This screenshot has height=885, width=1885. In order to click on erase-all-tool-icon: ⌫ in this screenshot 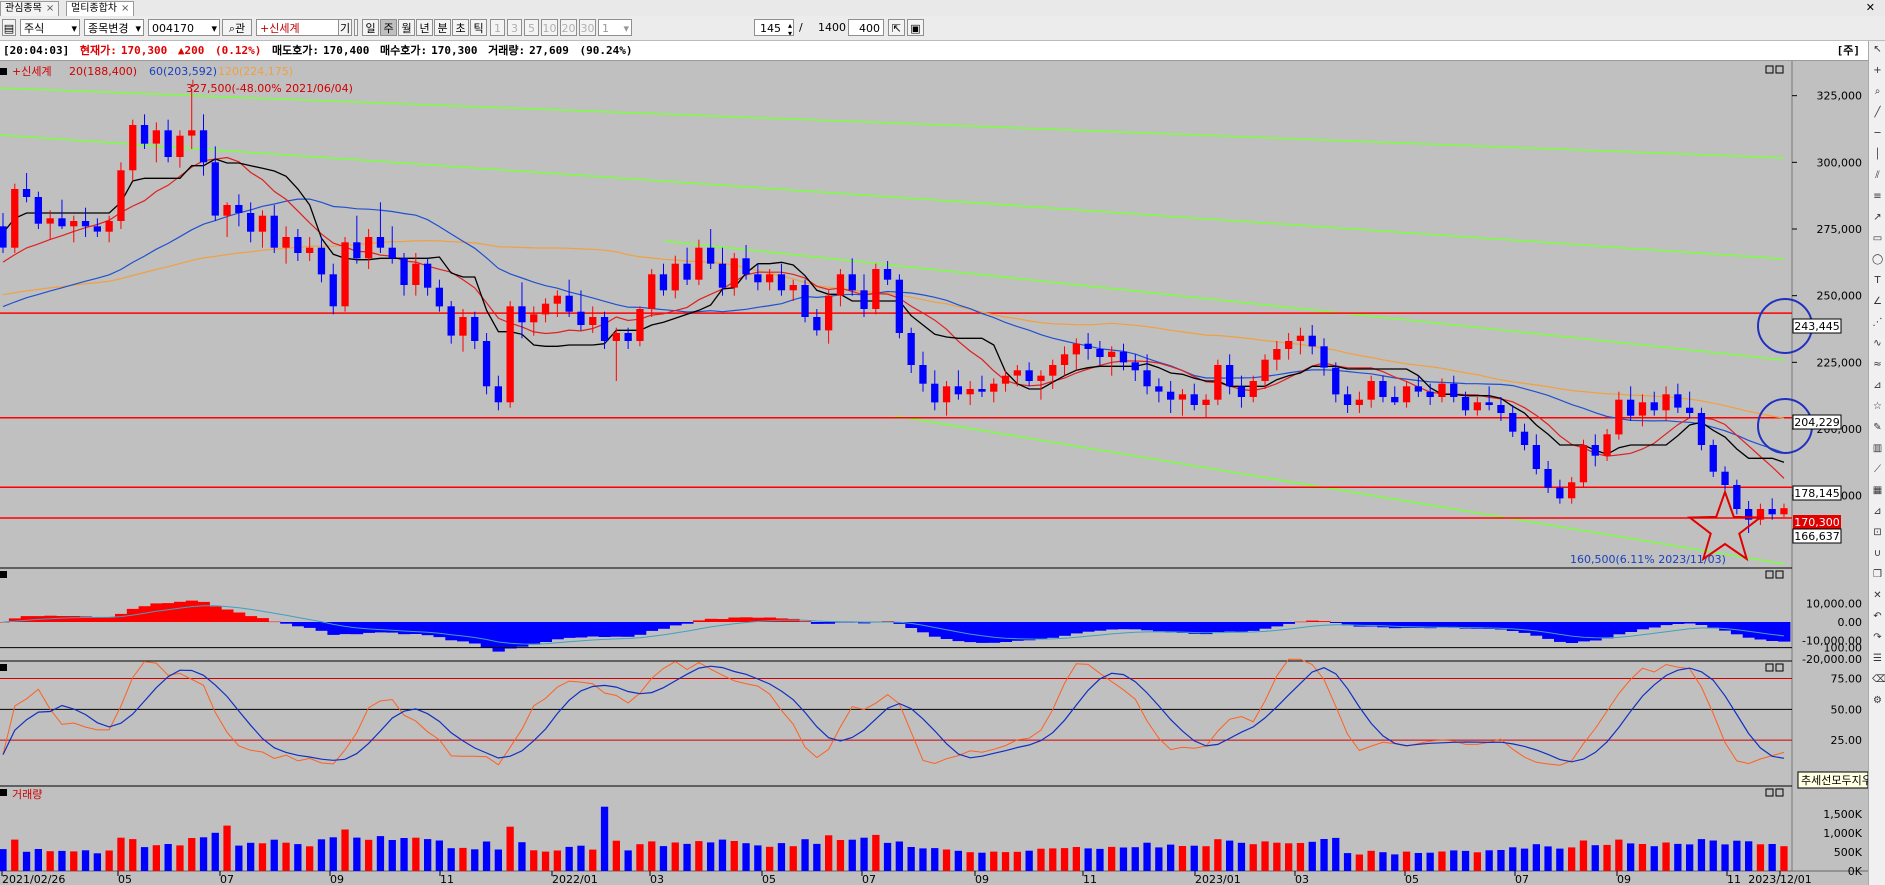, I will do `click(1878, 679)`.